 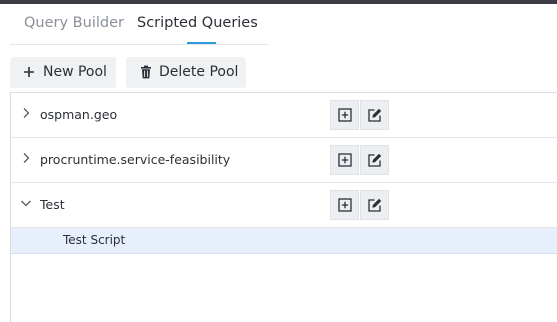 I want to click on delete-pool-button: Delete Pool, so click(x=186, y=72).